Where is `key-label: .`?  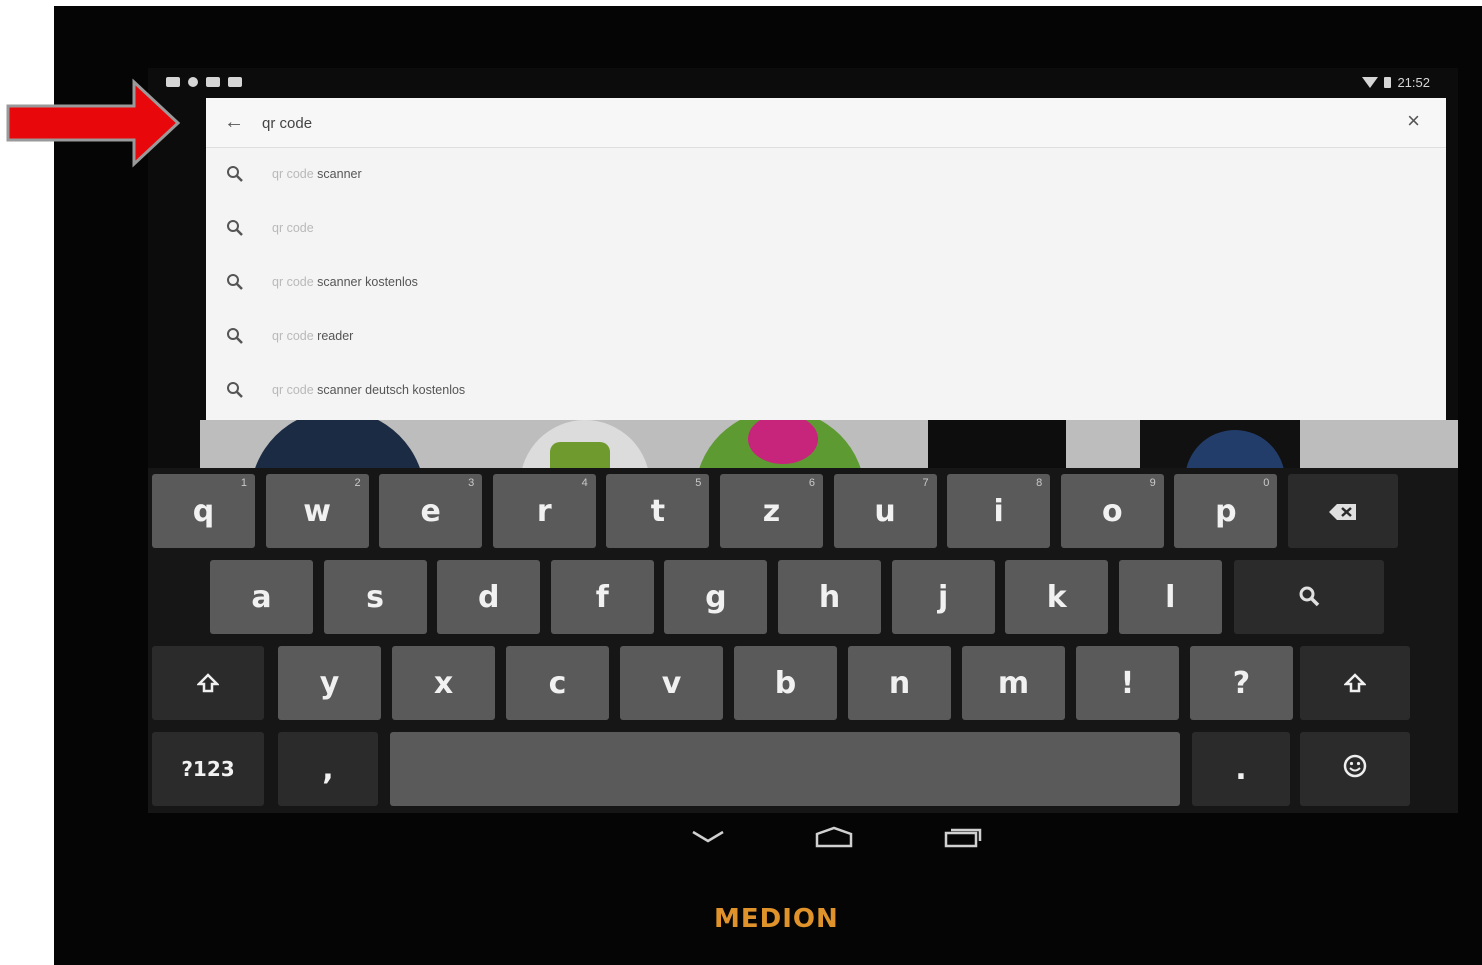 key-label: . is located at coordinates (1241, 769).